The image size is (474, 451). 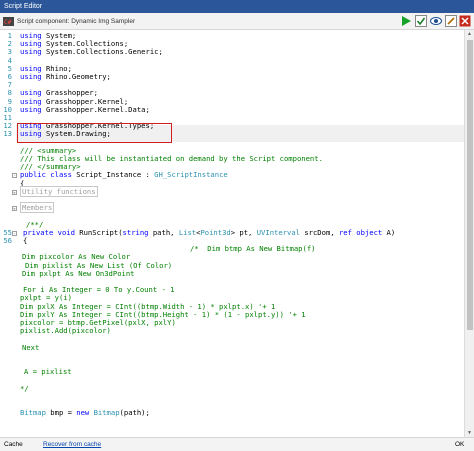 What do you see at coordinates (232, 372) in the screenshot?
I see `code-line: A = pixlist` at bounding box center [232, 372].